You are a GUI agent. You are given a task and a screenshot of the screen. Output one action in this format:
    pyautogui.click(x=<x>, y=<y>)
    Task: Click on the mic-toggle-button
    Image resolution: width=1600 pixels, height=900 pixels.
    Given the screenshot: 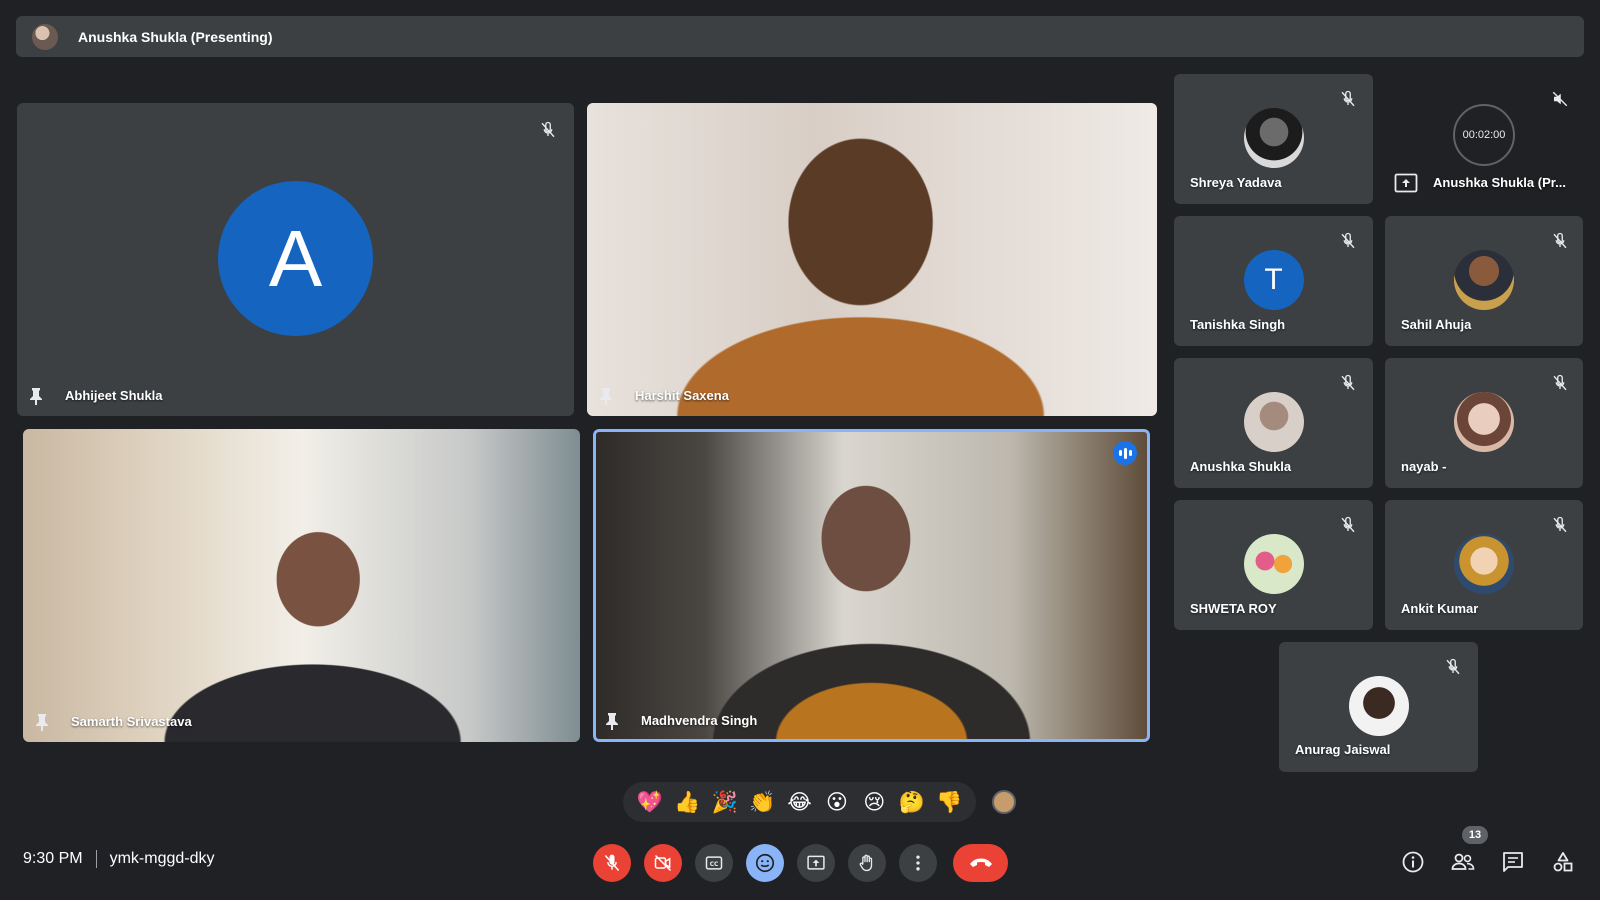 What is the action you would take?
    pyautogui.click(x=612, y=863)
    